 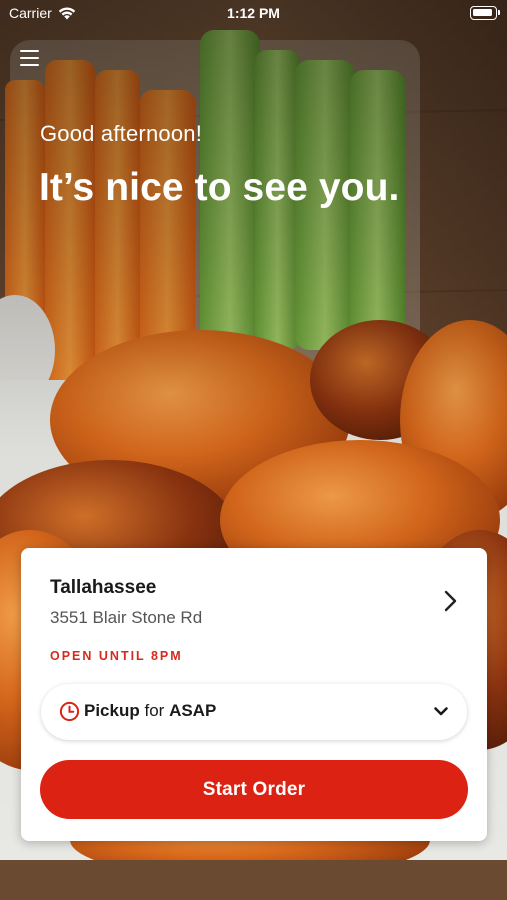 I want to click on start-order-button: Start Order, so click(x=254, y=789).